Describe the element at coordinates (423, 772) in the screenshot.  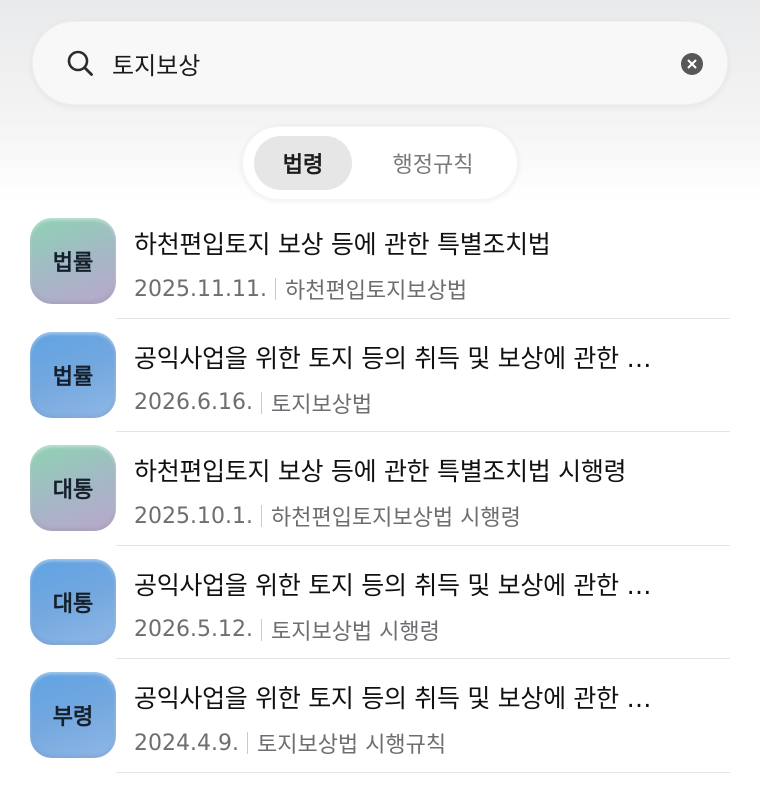
I see `row-divider` at that location.